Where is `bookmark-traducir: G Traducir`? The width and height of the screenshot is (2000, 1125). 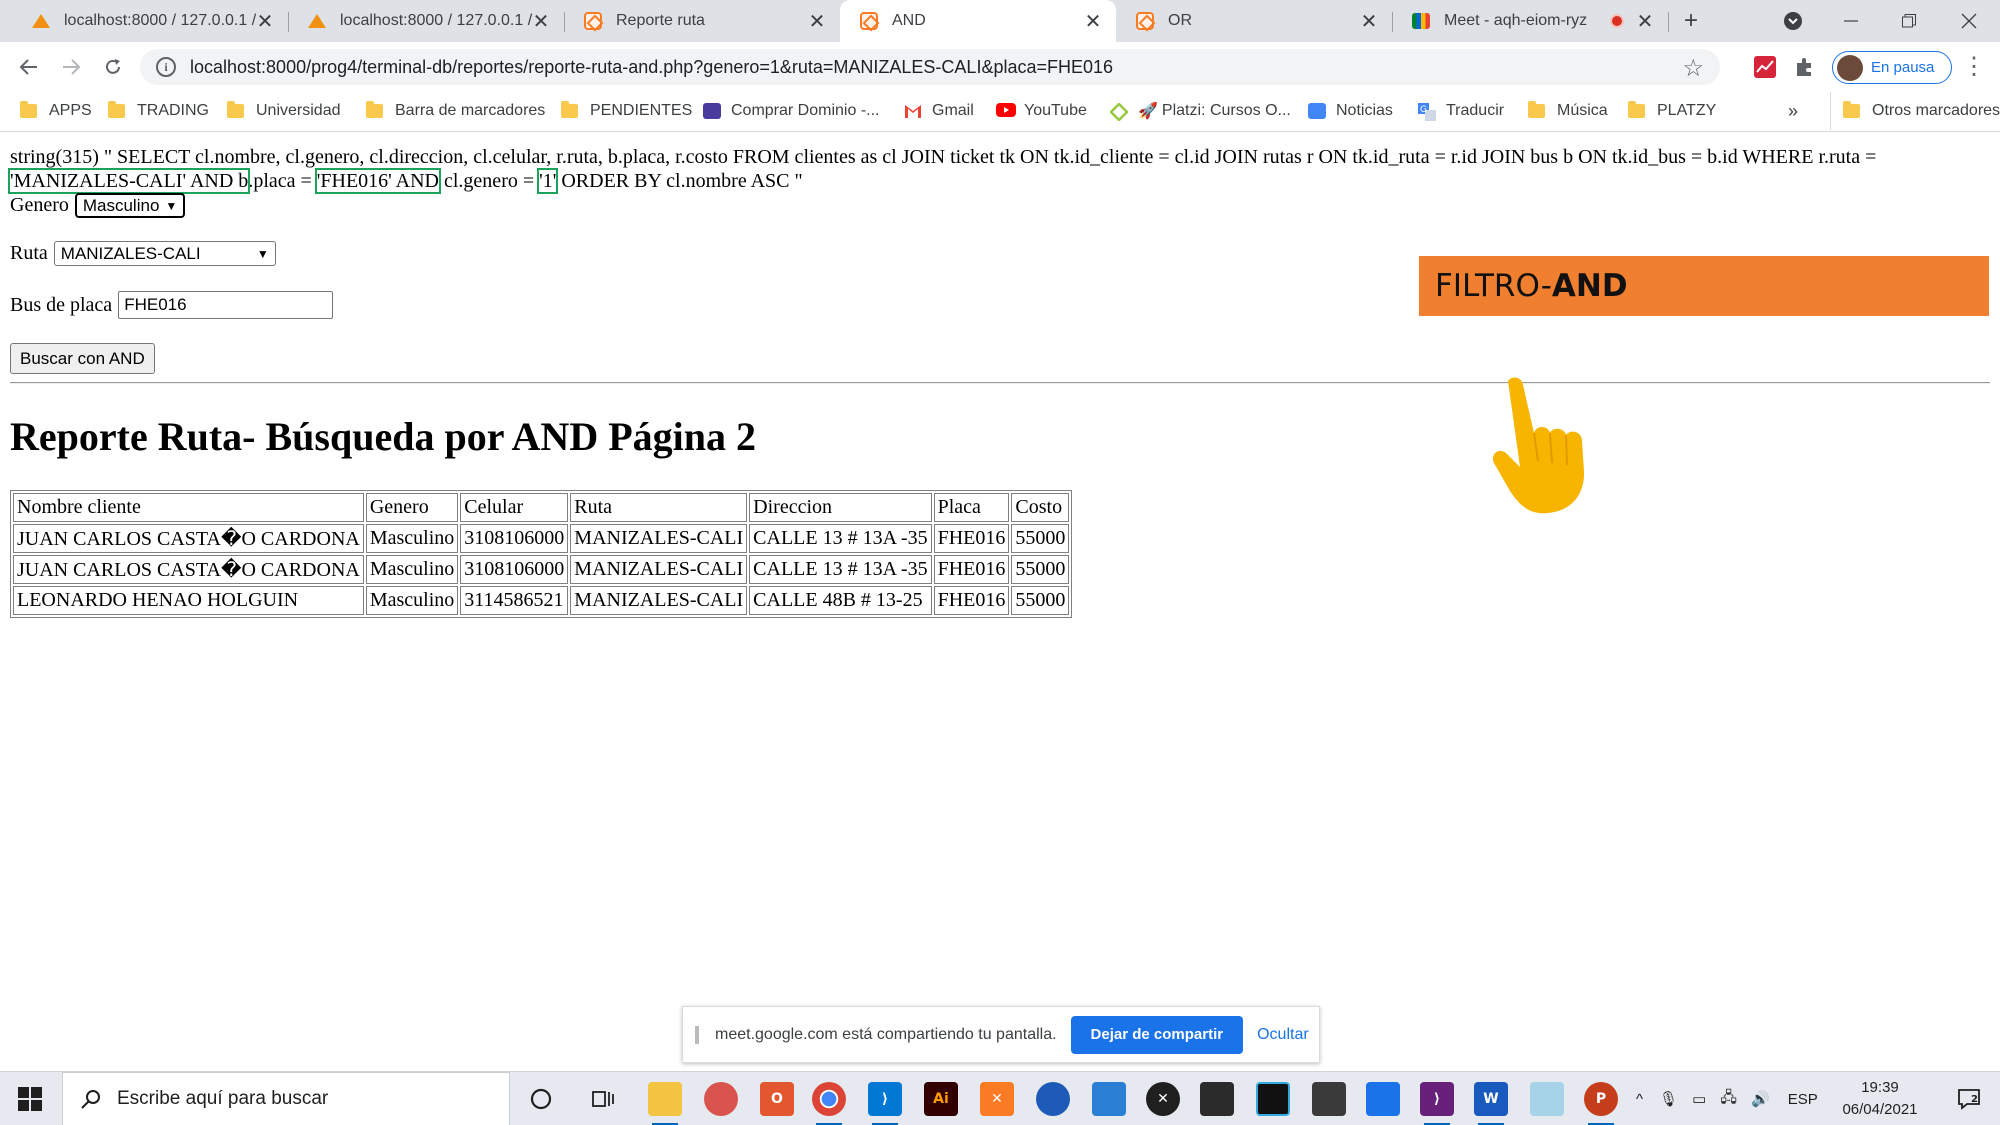 bookmark-traducir: G Traducir is located at coordinates (1461, 111).